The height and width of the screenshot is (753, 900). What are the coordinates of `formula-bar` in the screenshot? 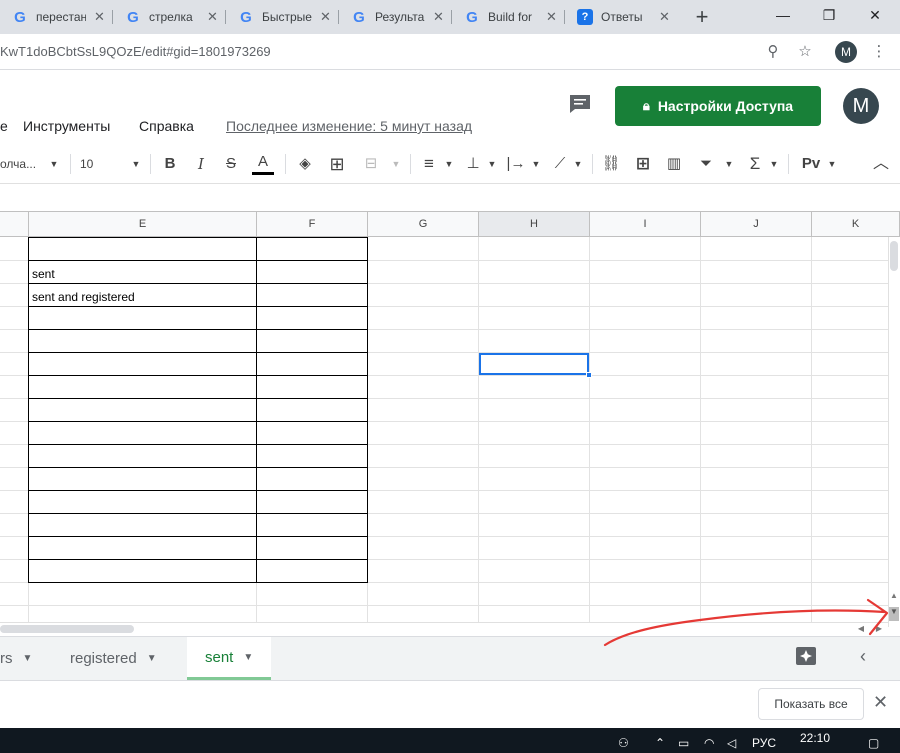 It's located at (450, 198).